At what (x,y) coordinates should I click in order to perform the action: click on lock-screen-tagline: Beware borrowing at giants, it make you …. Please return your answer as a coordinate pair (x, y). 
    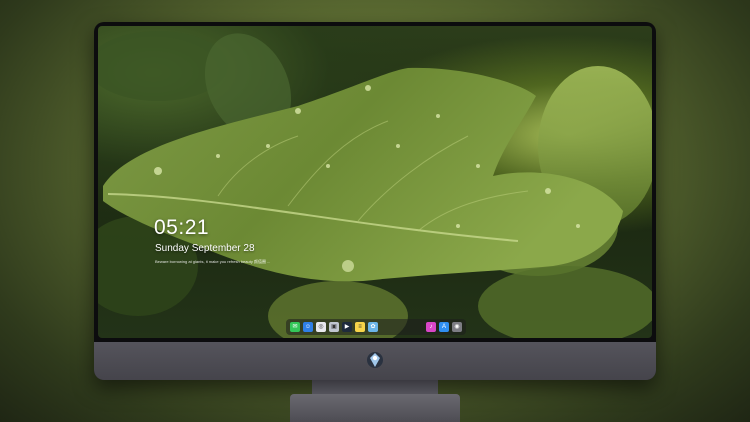
    Looking at the image, I should click on (213, 261).